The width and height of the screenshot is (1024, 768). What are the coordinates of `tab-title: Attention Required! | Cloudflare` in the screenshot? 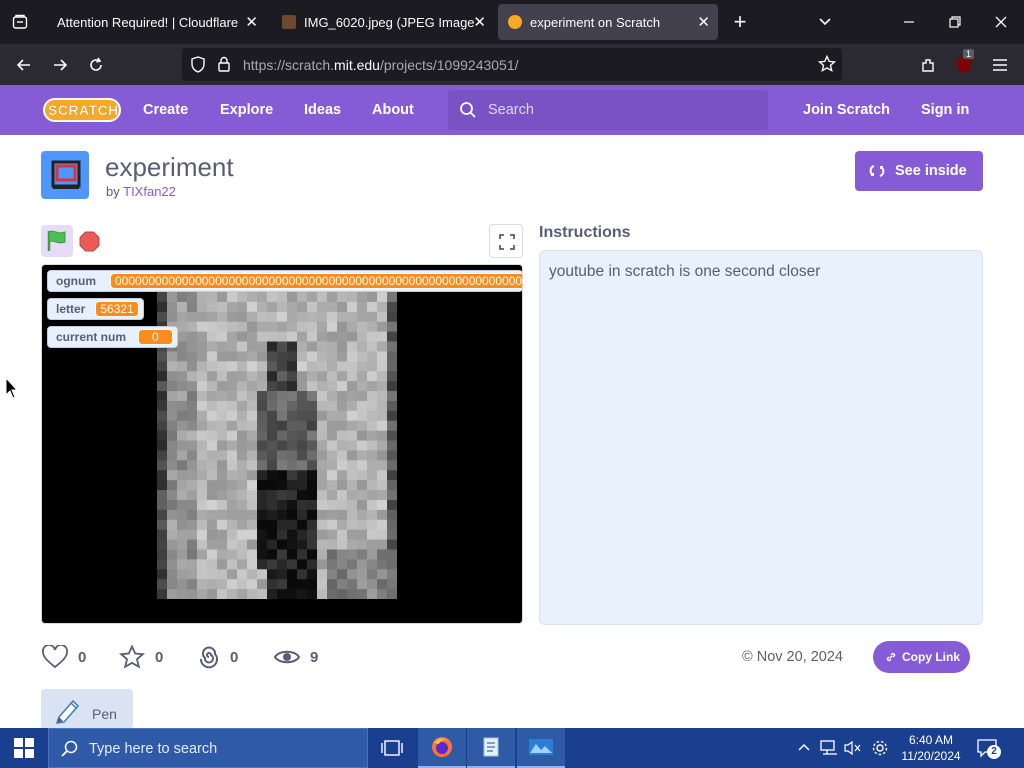 It's located at (148, 22).